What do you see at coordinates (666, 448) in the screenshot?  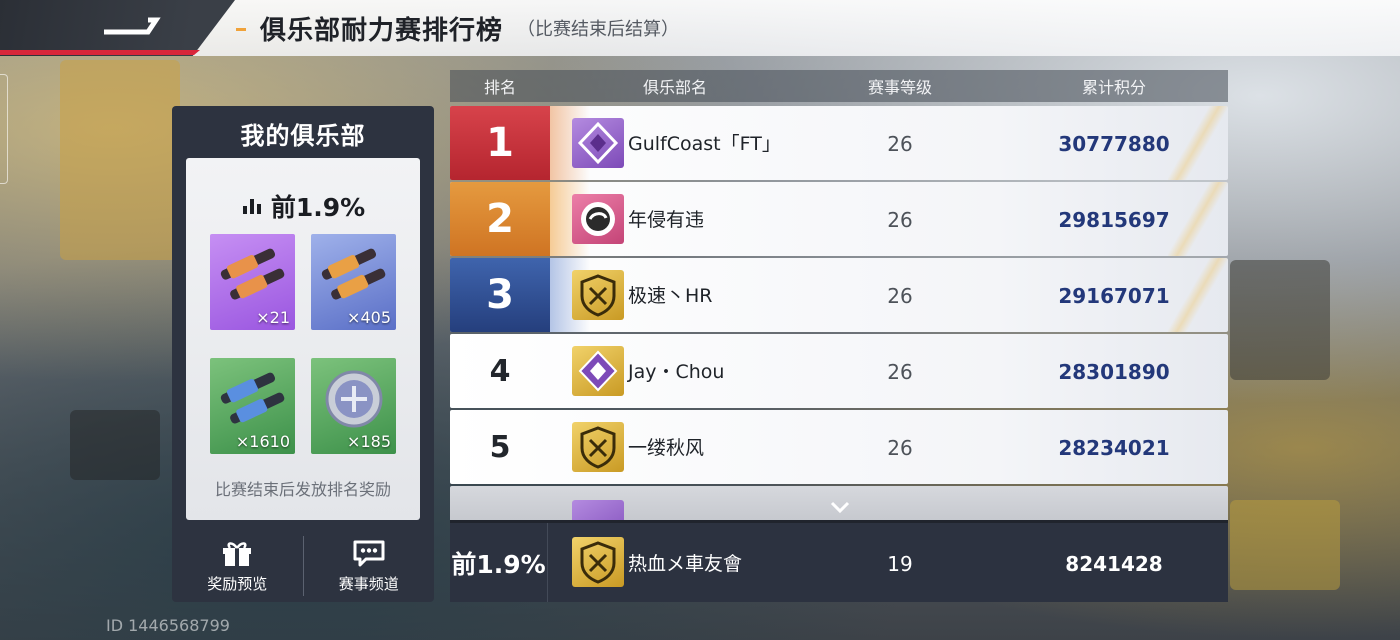 I see `club-name: 一缕秋风` at bounding box center [666, 448].